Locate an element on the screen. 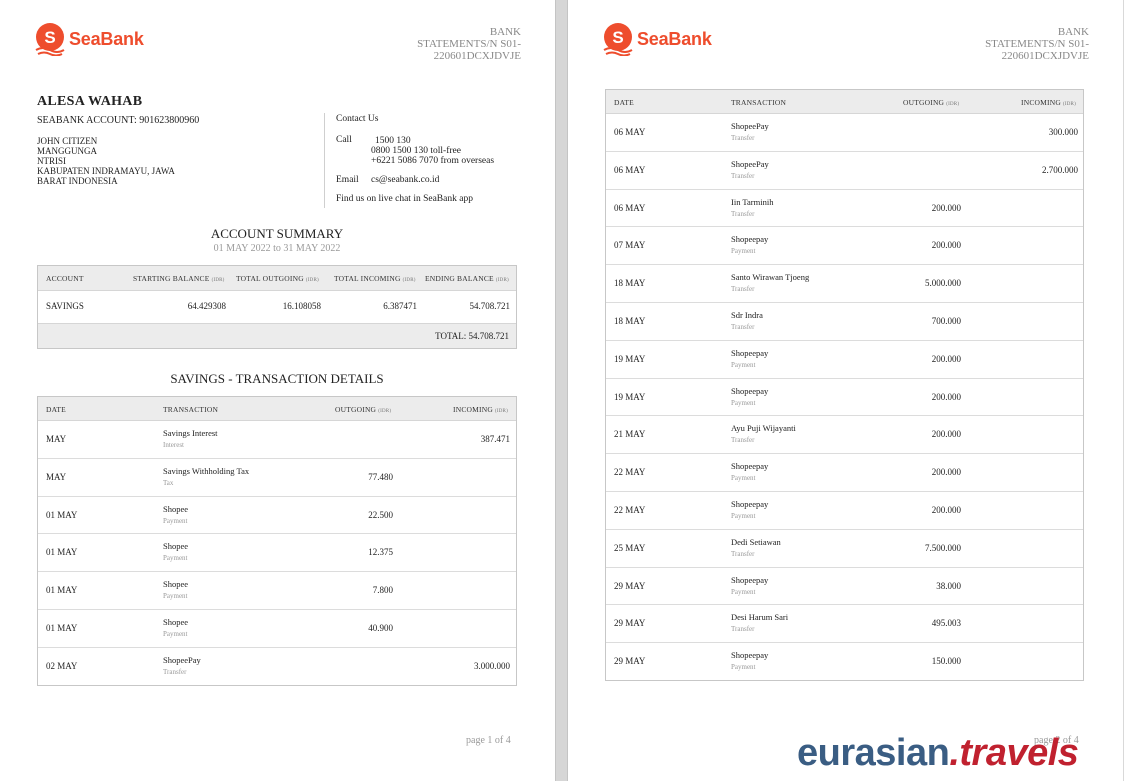 This screenshot has height=781, width=1124. col-outgoing: TOTAL OUTGOING (IDR) is located at coordinates (277, 278).